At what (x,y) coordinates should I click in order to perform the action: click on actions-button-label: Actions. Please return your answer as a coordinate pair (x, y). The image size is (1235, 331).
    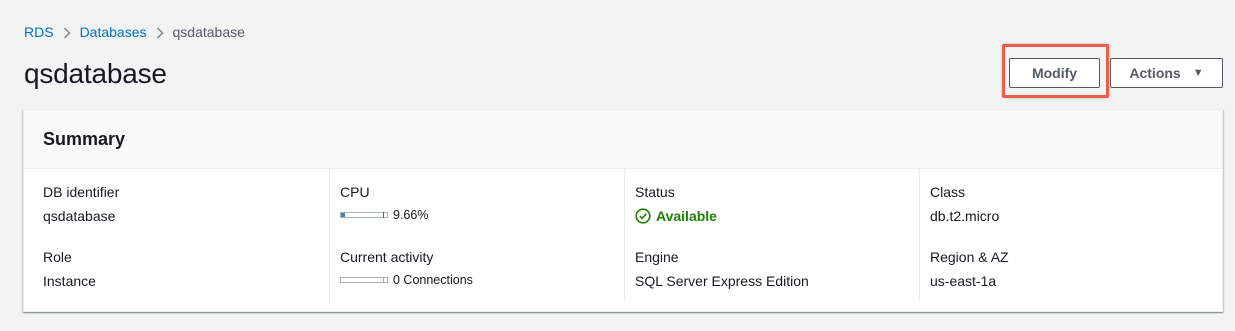
    Looking at the image, I should click on (1155, 73).